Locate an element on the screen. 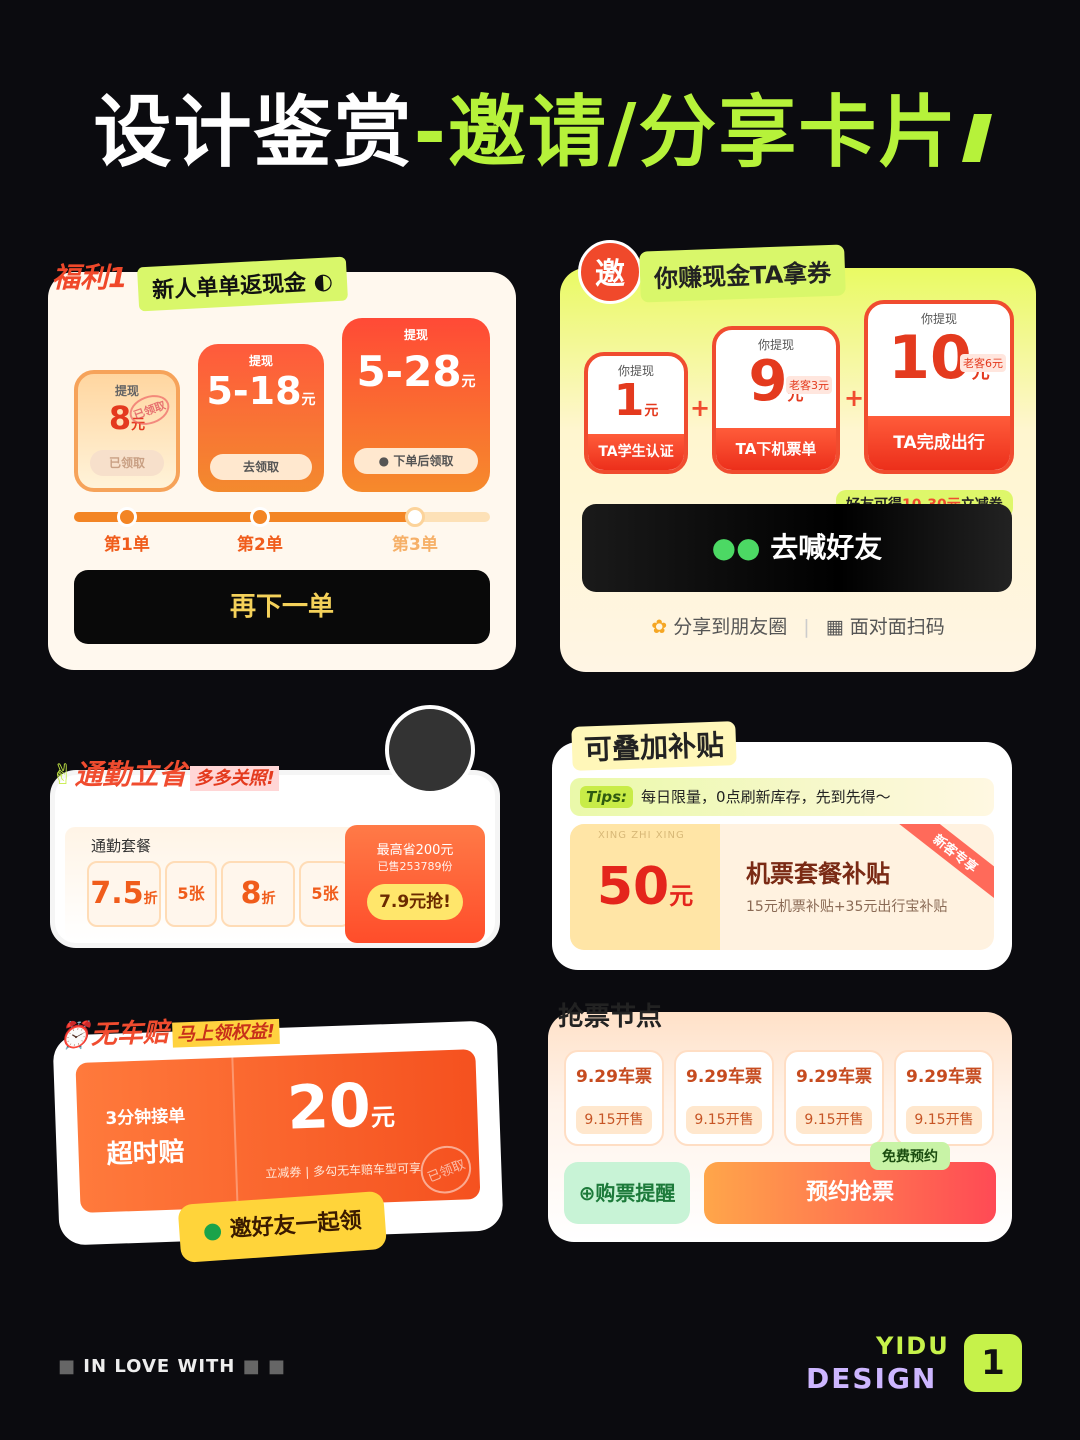 The width and height of the screenshot is (1080, 1440). face-scan-link: 面对面扫码 is located at coordinates (897, 627).